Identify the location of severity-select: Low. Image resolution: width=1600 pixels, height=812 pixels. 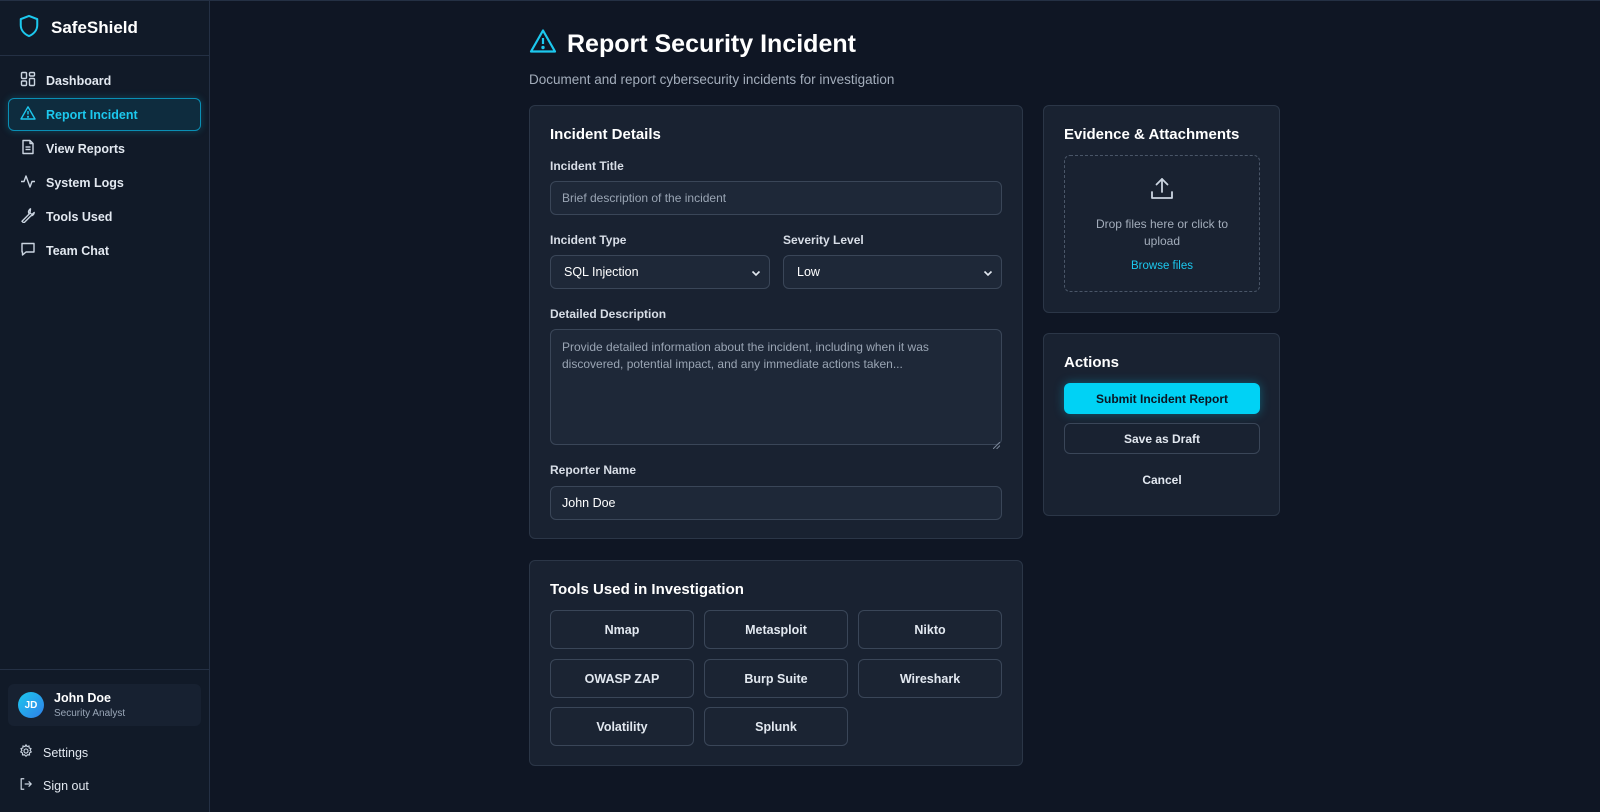
(892, 272).